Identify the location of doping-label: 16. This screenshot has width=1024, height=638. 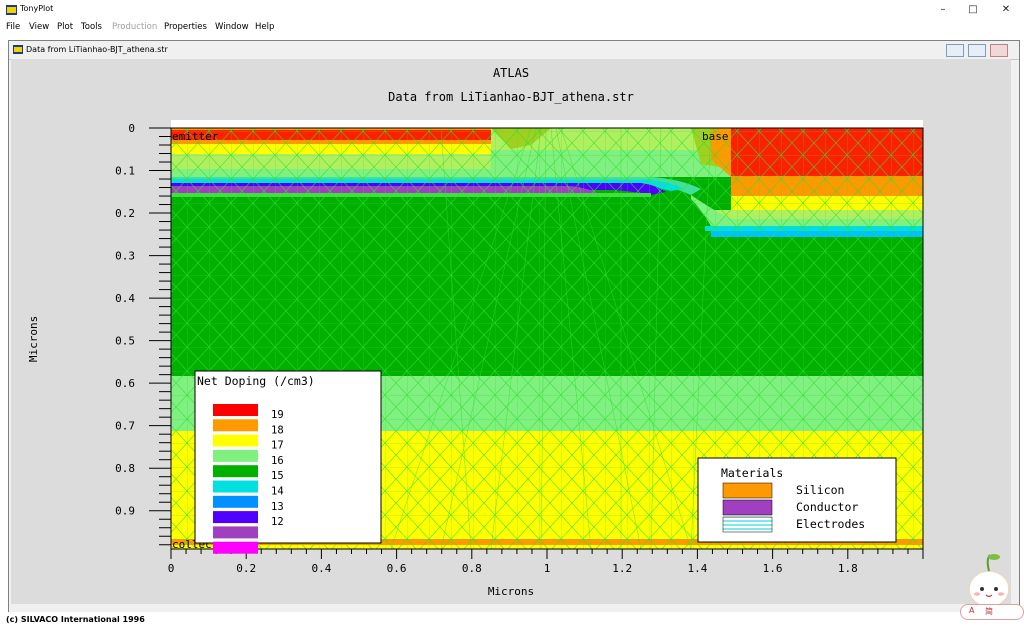
(277, 461).